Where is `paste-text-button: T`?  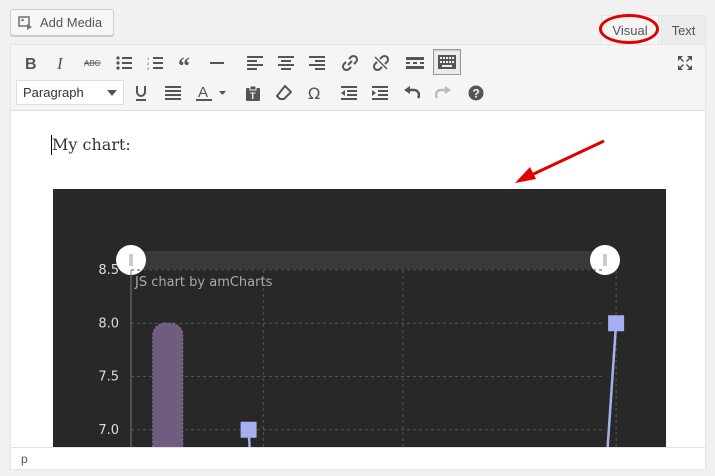
paste-text-button: T is located at coordinates (253, 93).